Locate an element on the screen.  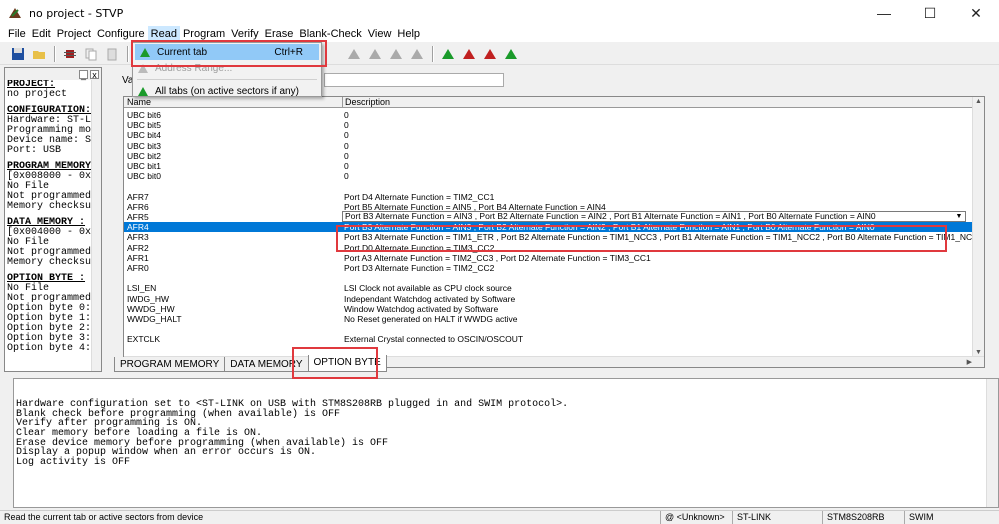
row-name: UBC bit6 is located at coordinates (144, 115).